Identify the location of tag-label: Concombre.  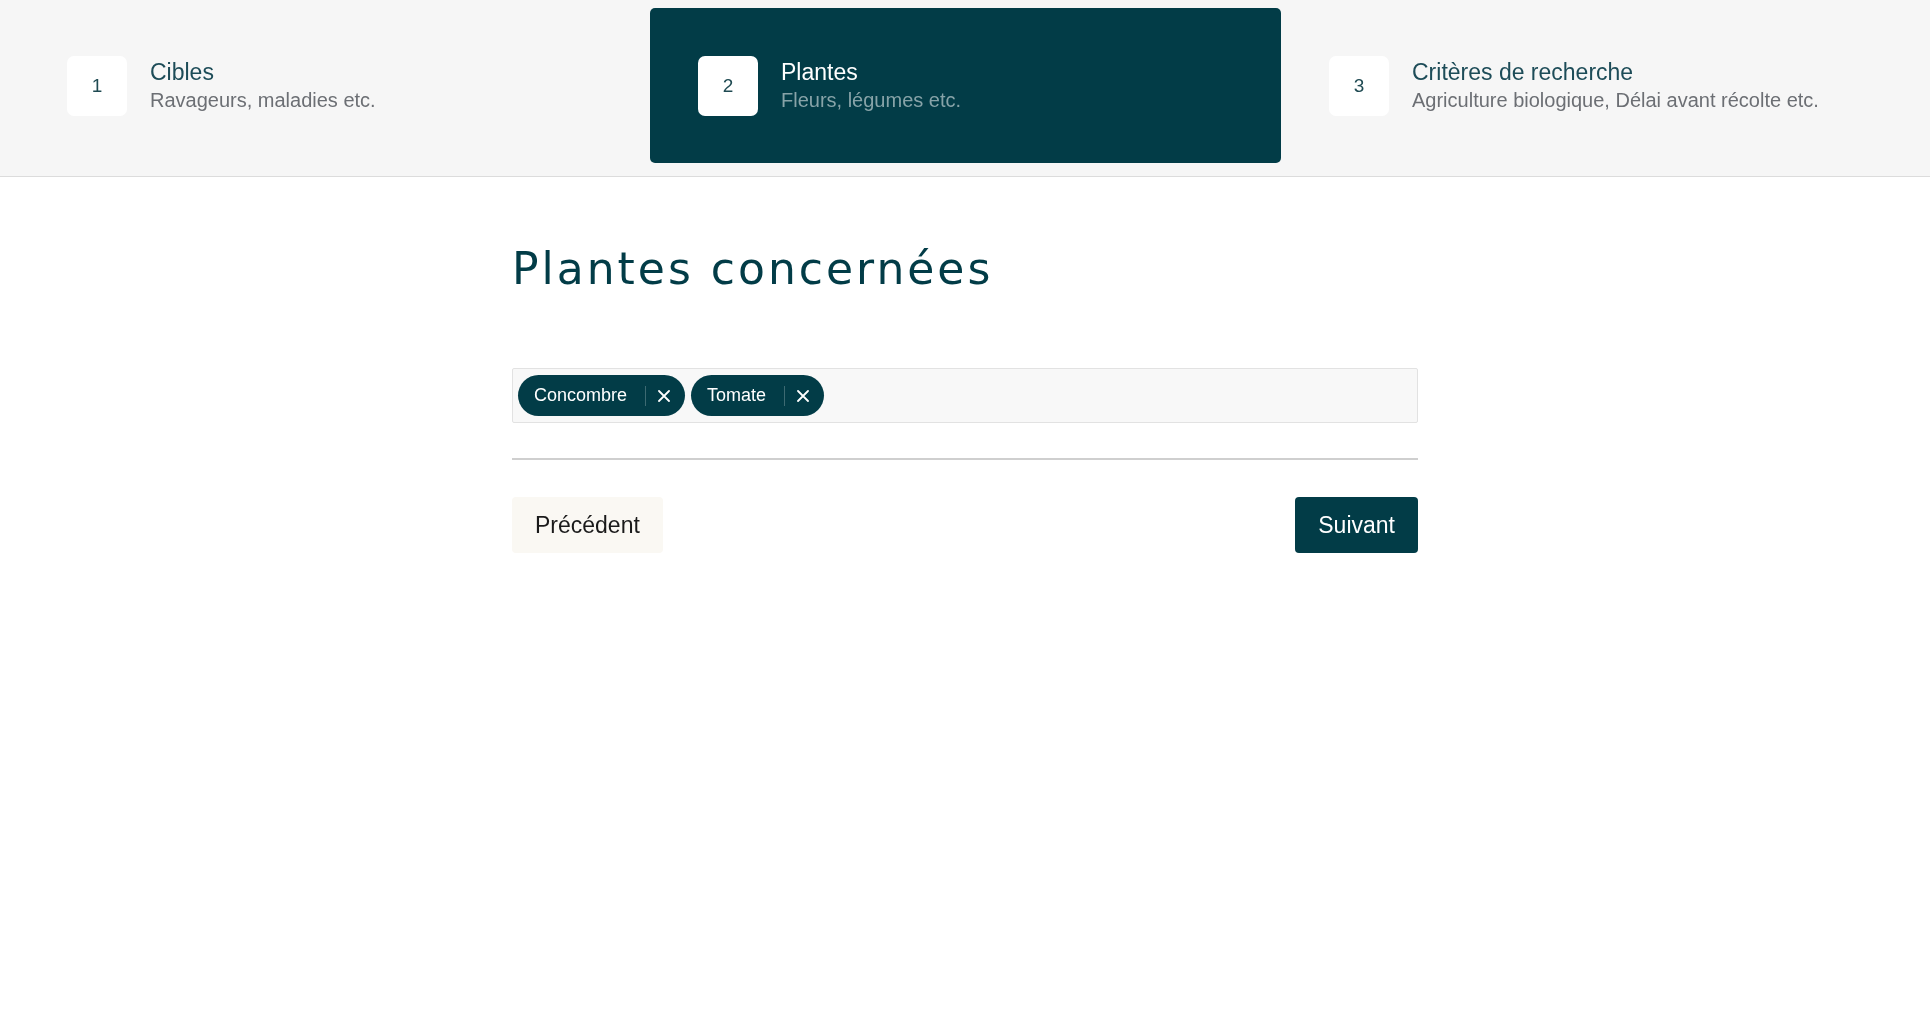
(581, 395).